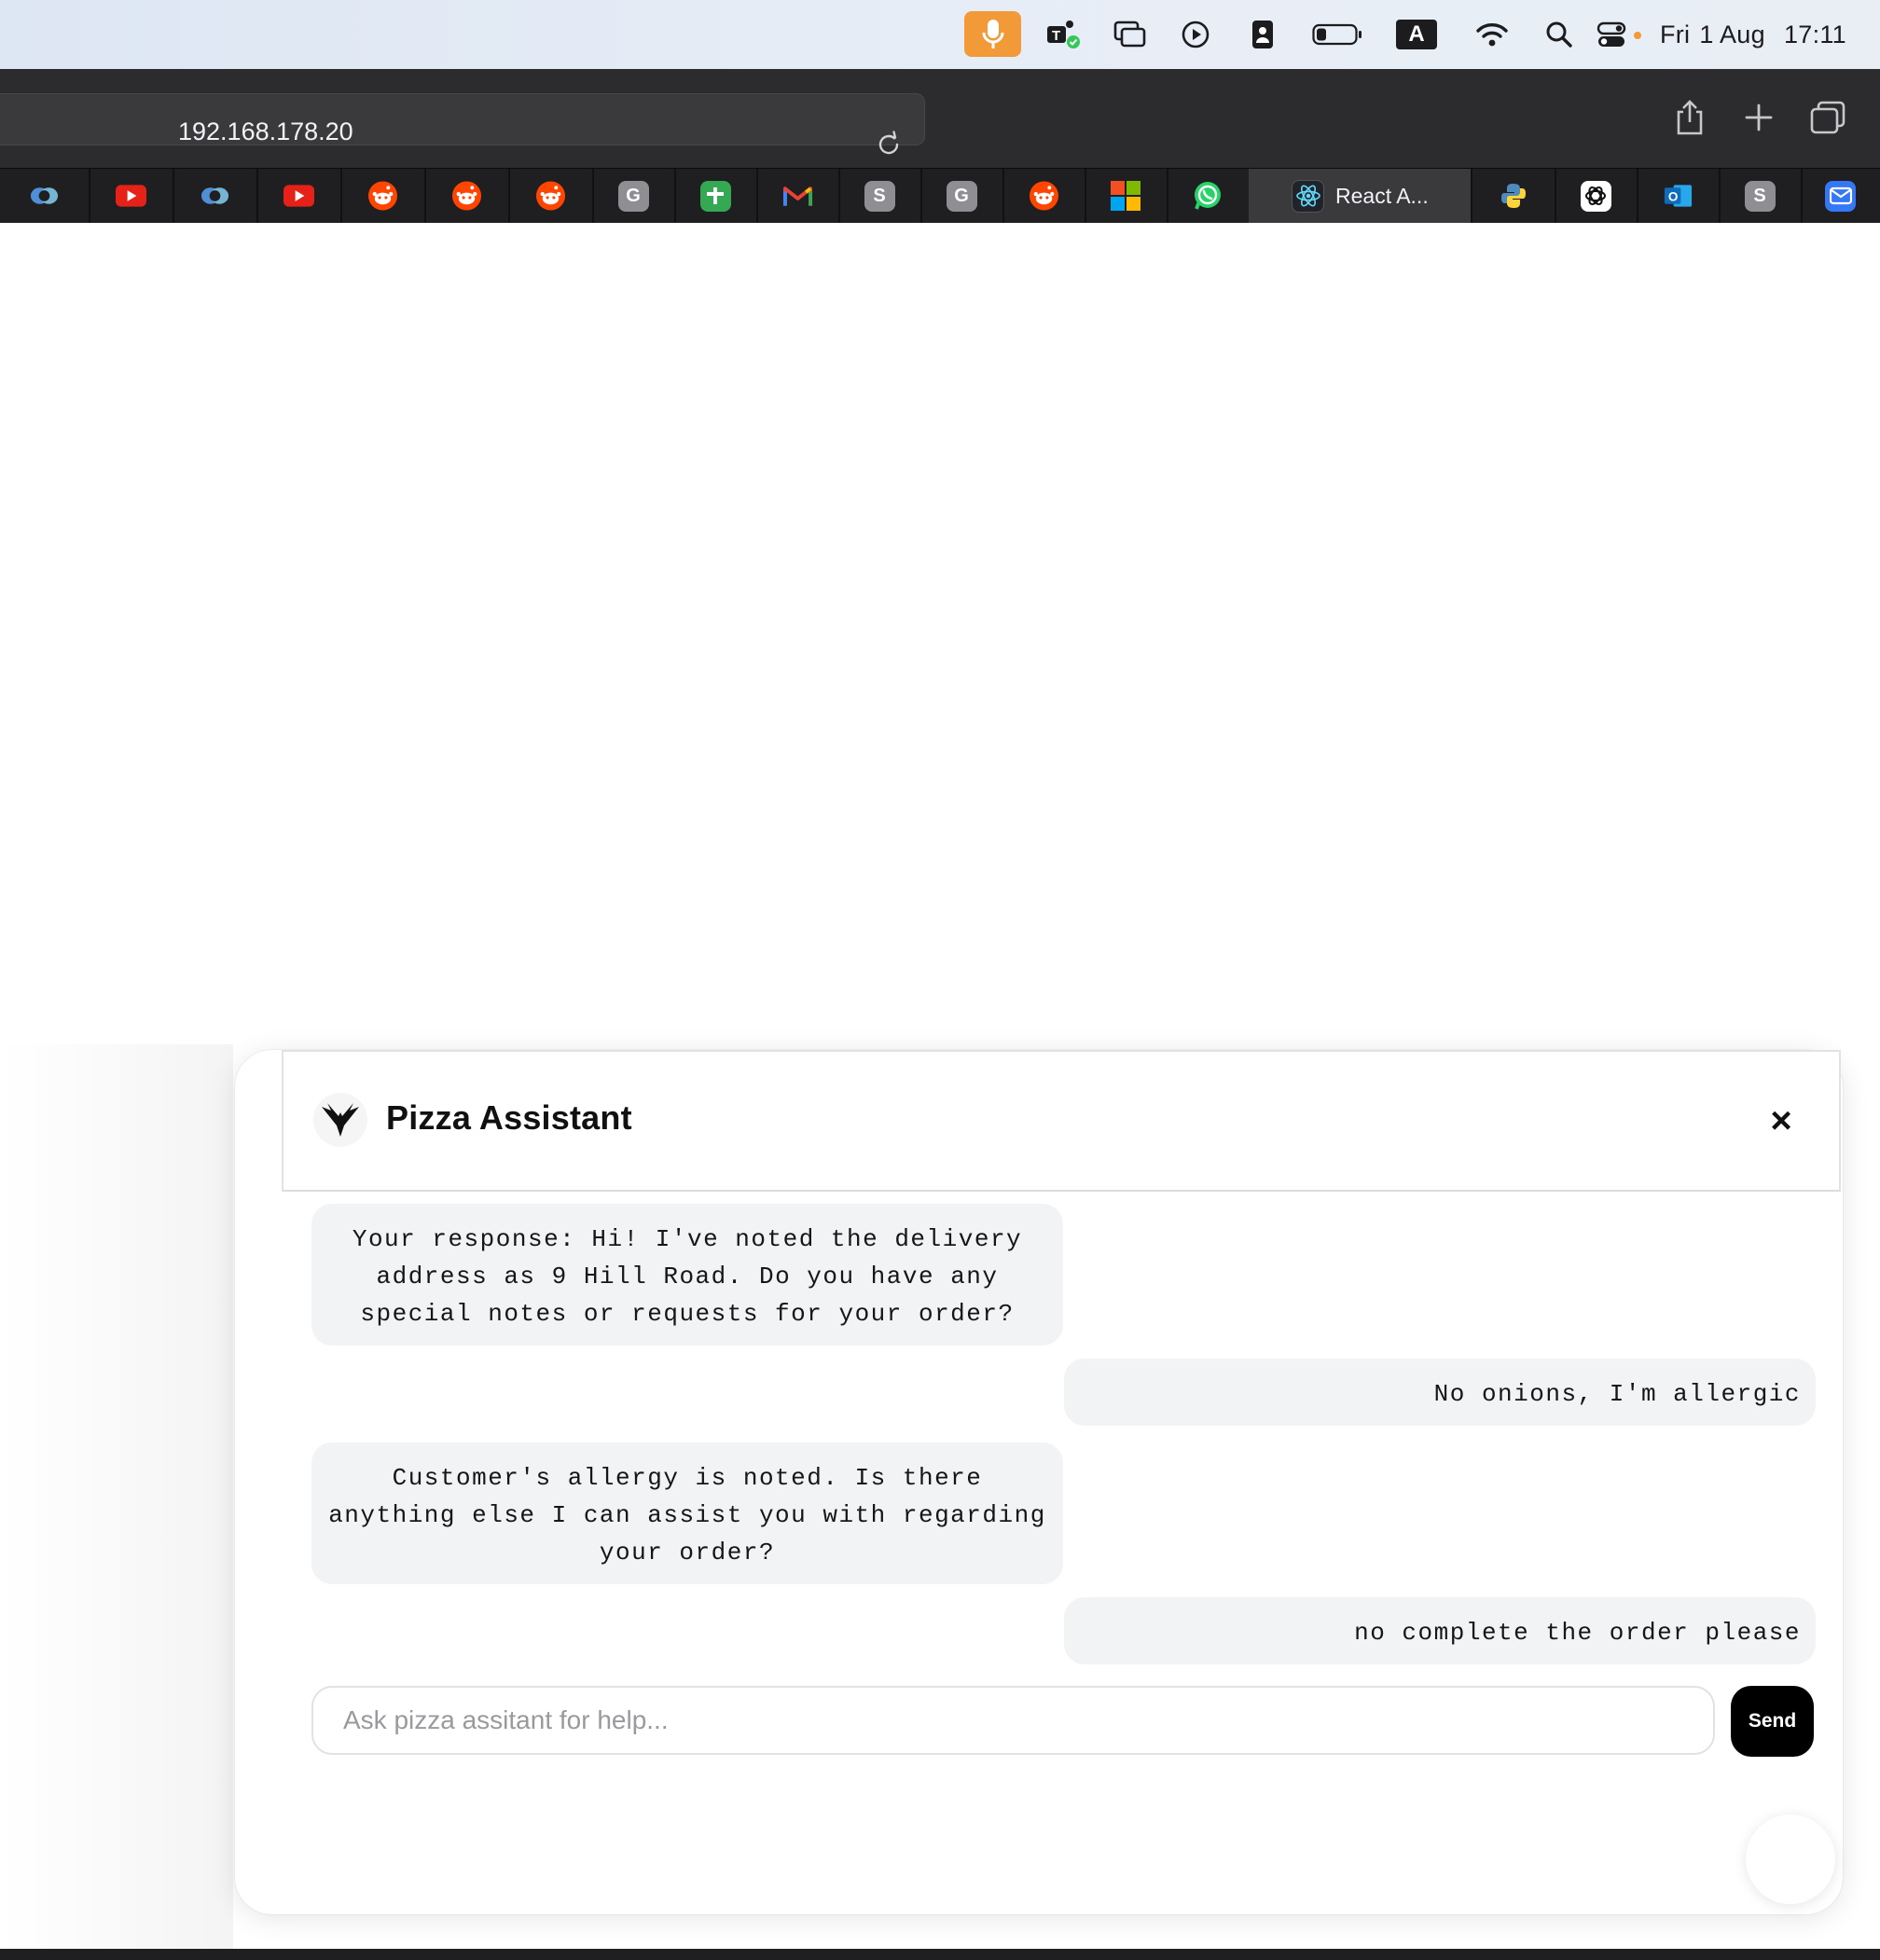 This screenshot has height=1960, width=1880. I want to click on address-bar: 192.168.178.20, so click(462, 124).